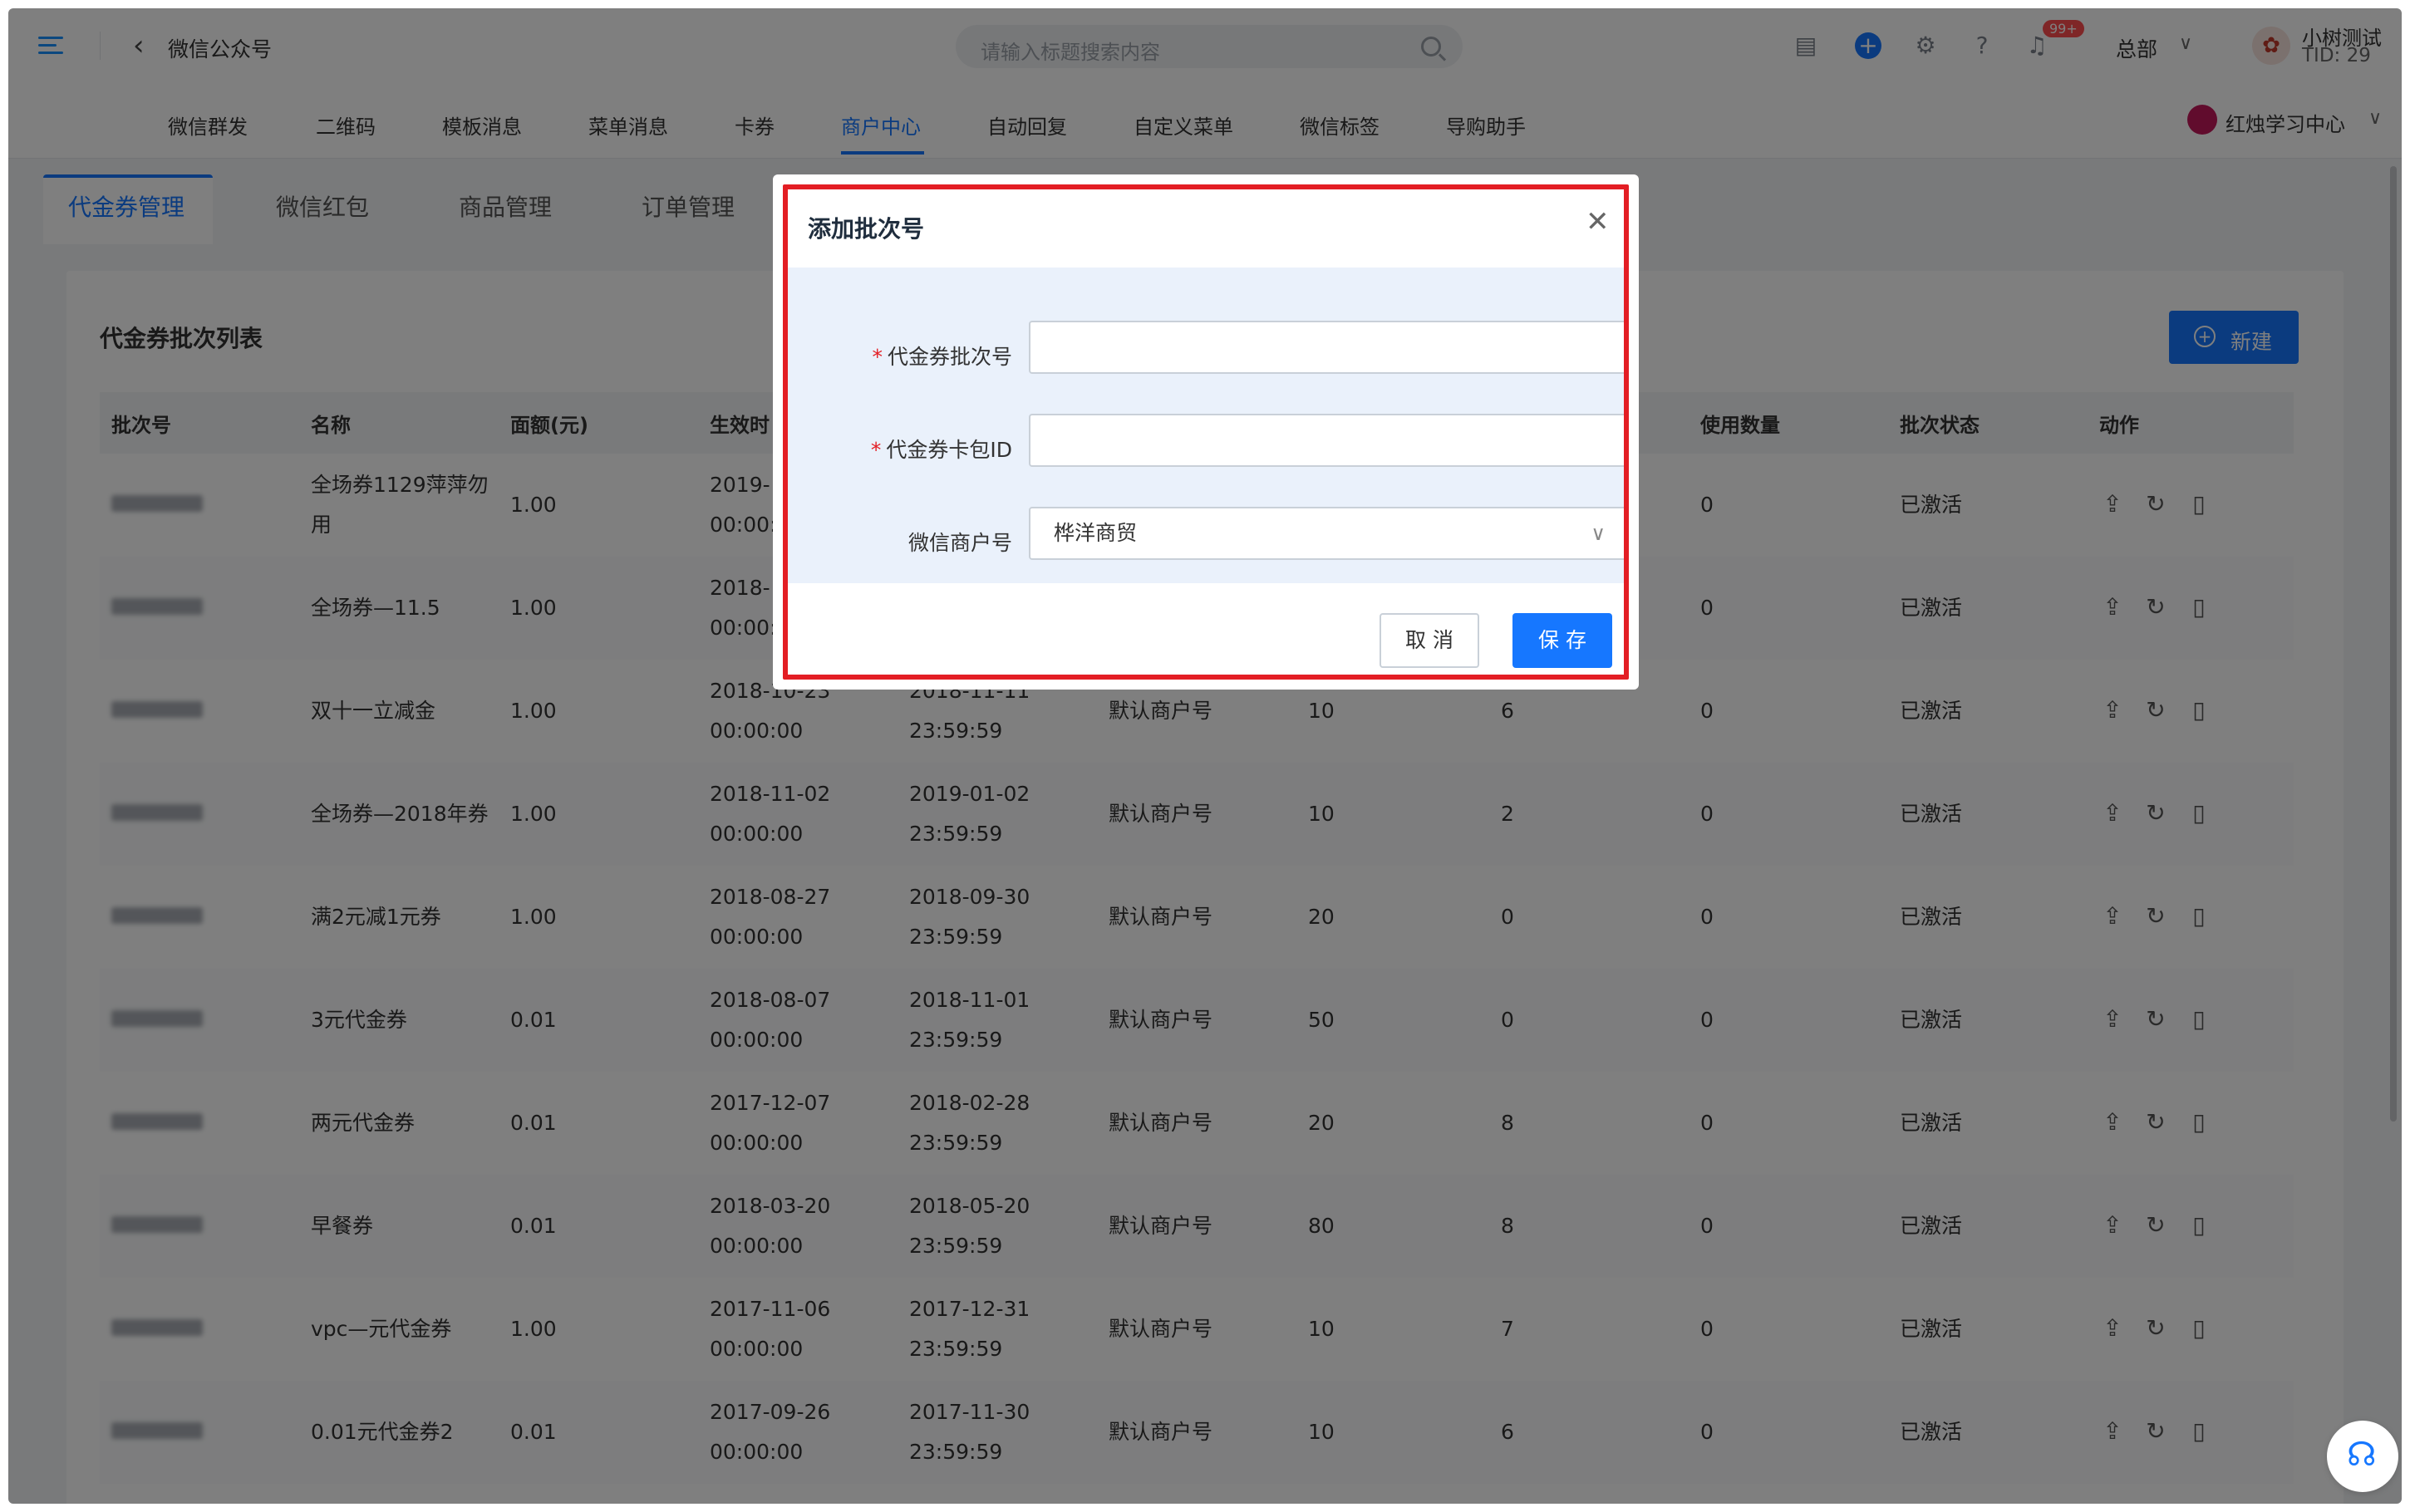 The height and width of the screenshot is (1512, 2410). Describe the element at coordinates (1206, 432) in the screenshot. I see `highlight-box` at that location.